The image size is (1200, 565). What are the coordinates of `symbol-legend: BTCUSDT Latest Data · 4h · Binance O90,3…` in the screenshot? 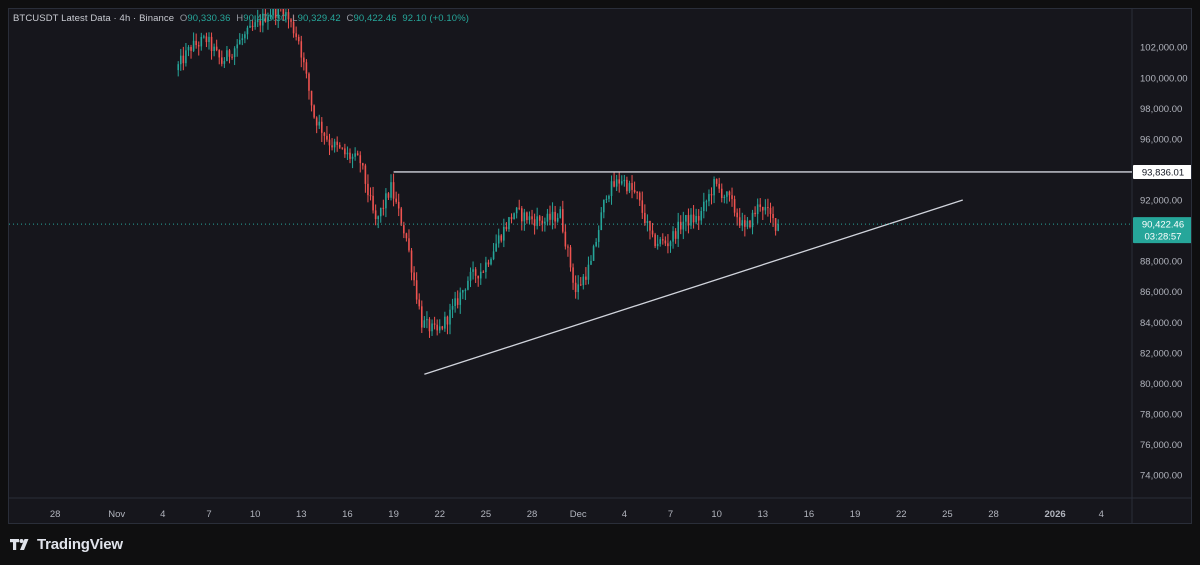 It's located at (241, 18).